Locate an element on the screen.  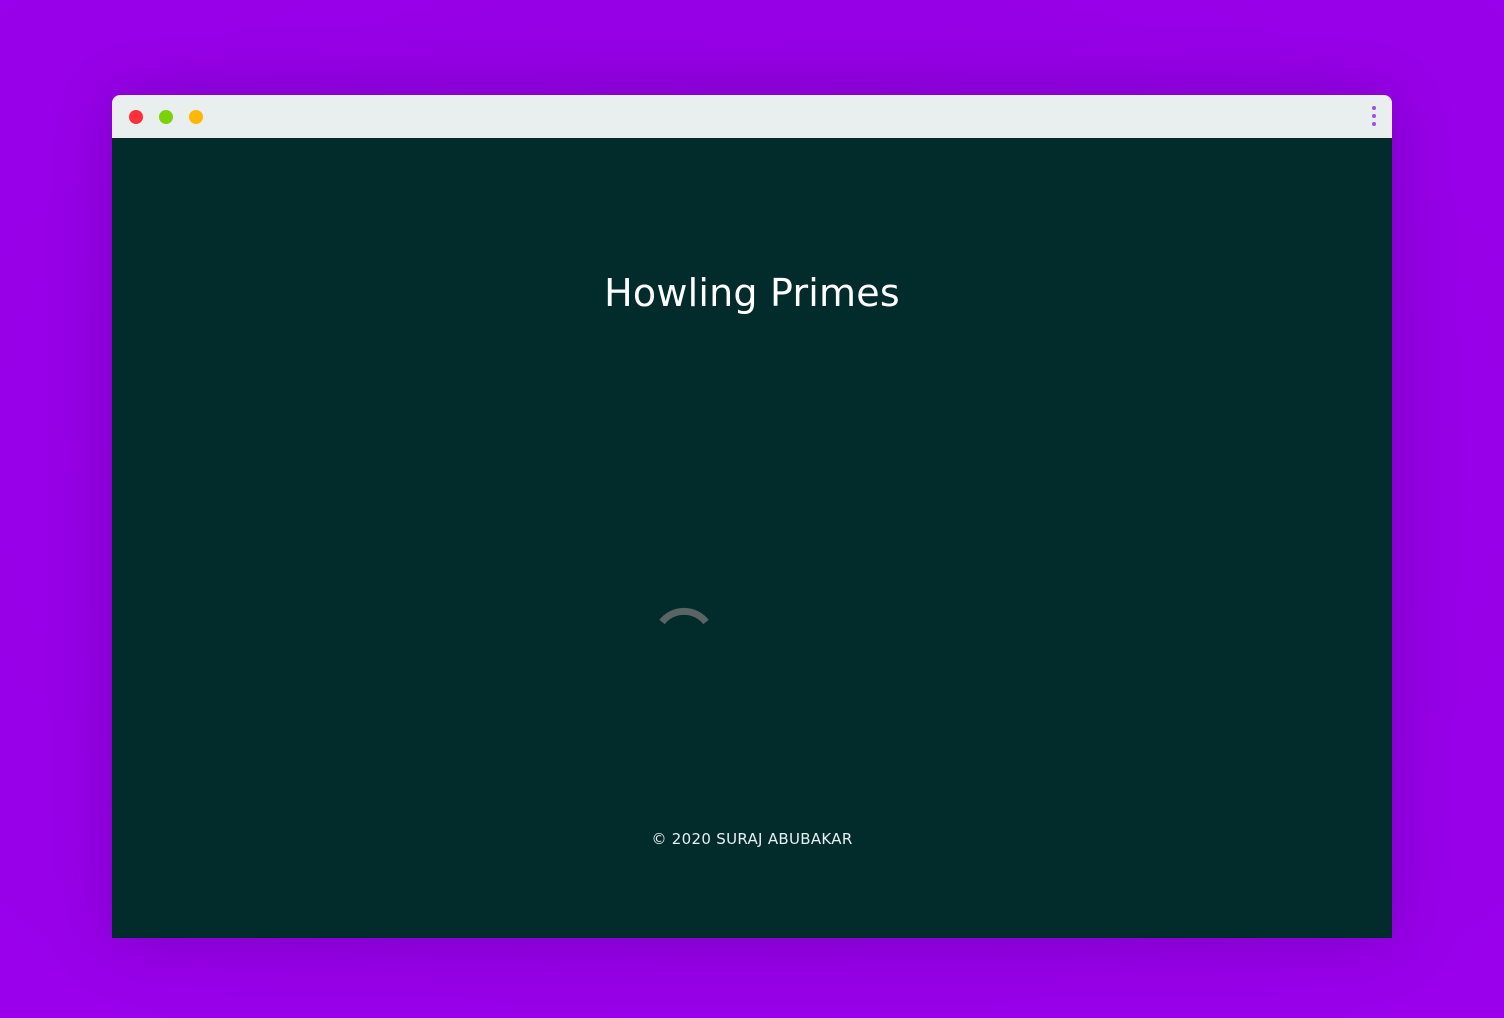
minimize-button is located at coordinates (166, 117).